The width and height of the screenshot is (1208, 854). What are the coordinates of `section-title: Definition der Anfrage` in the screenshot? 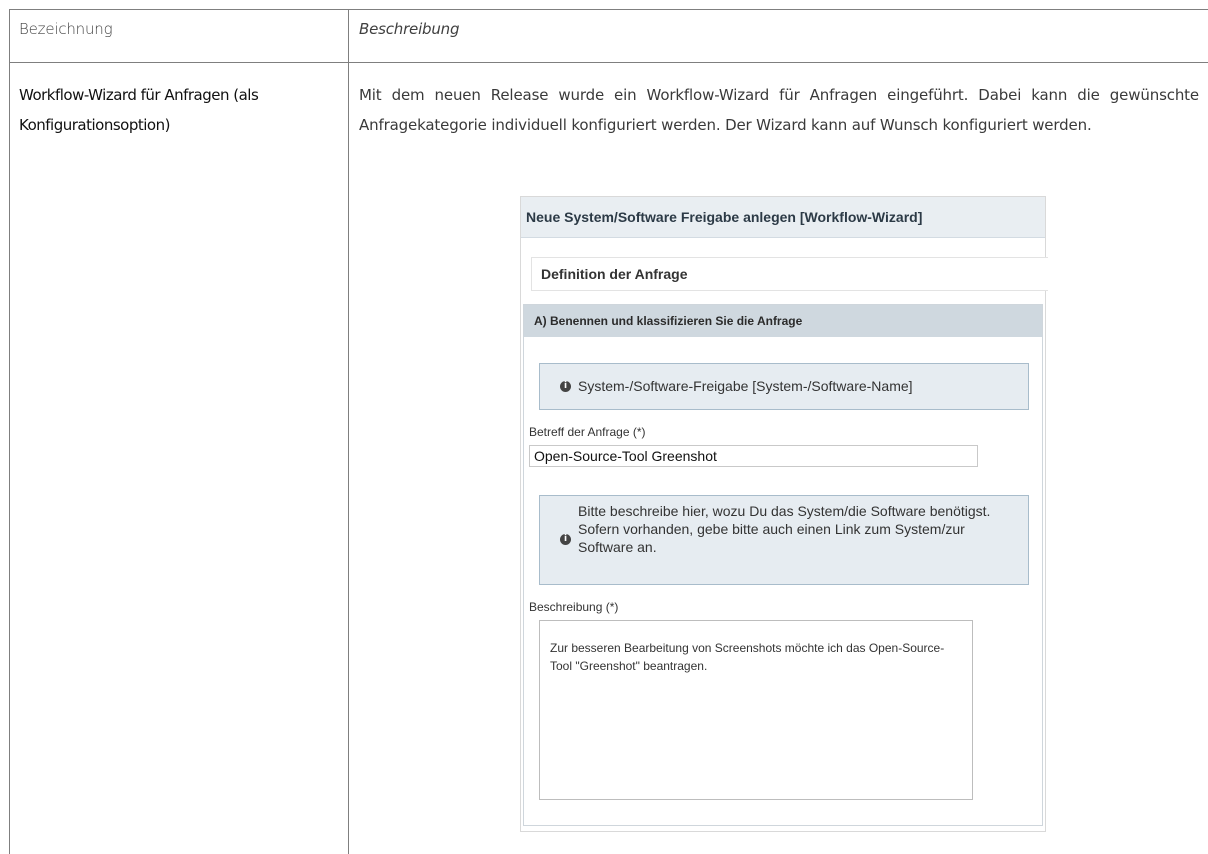 It's located at (614, 274).